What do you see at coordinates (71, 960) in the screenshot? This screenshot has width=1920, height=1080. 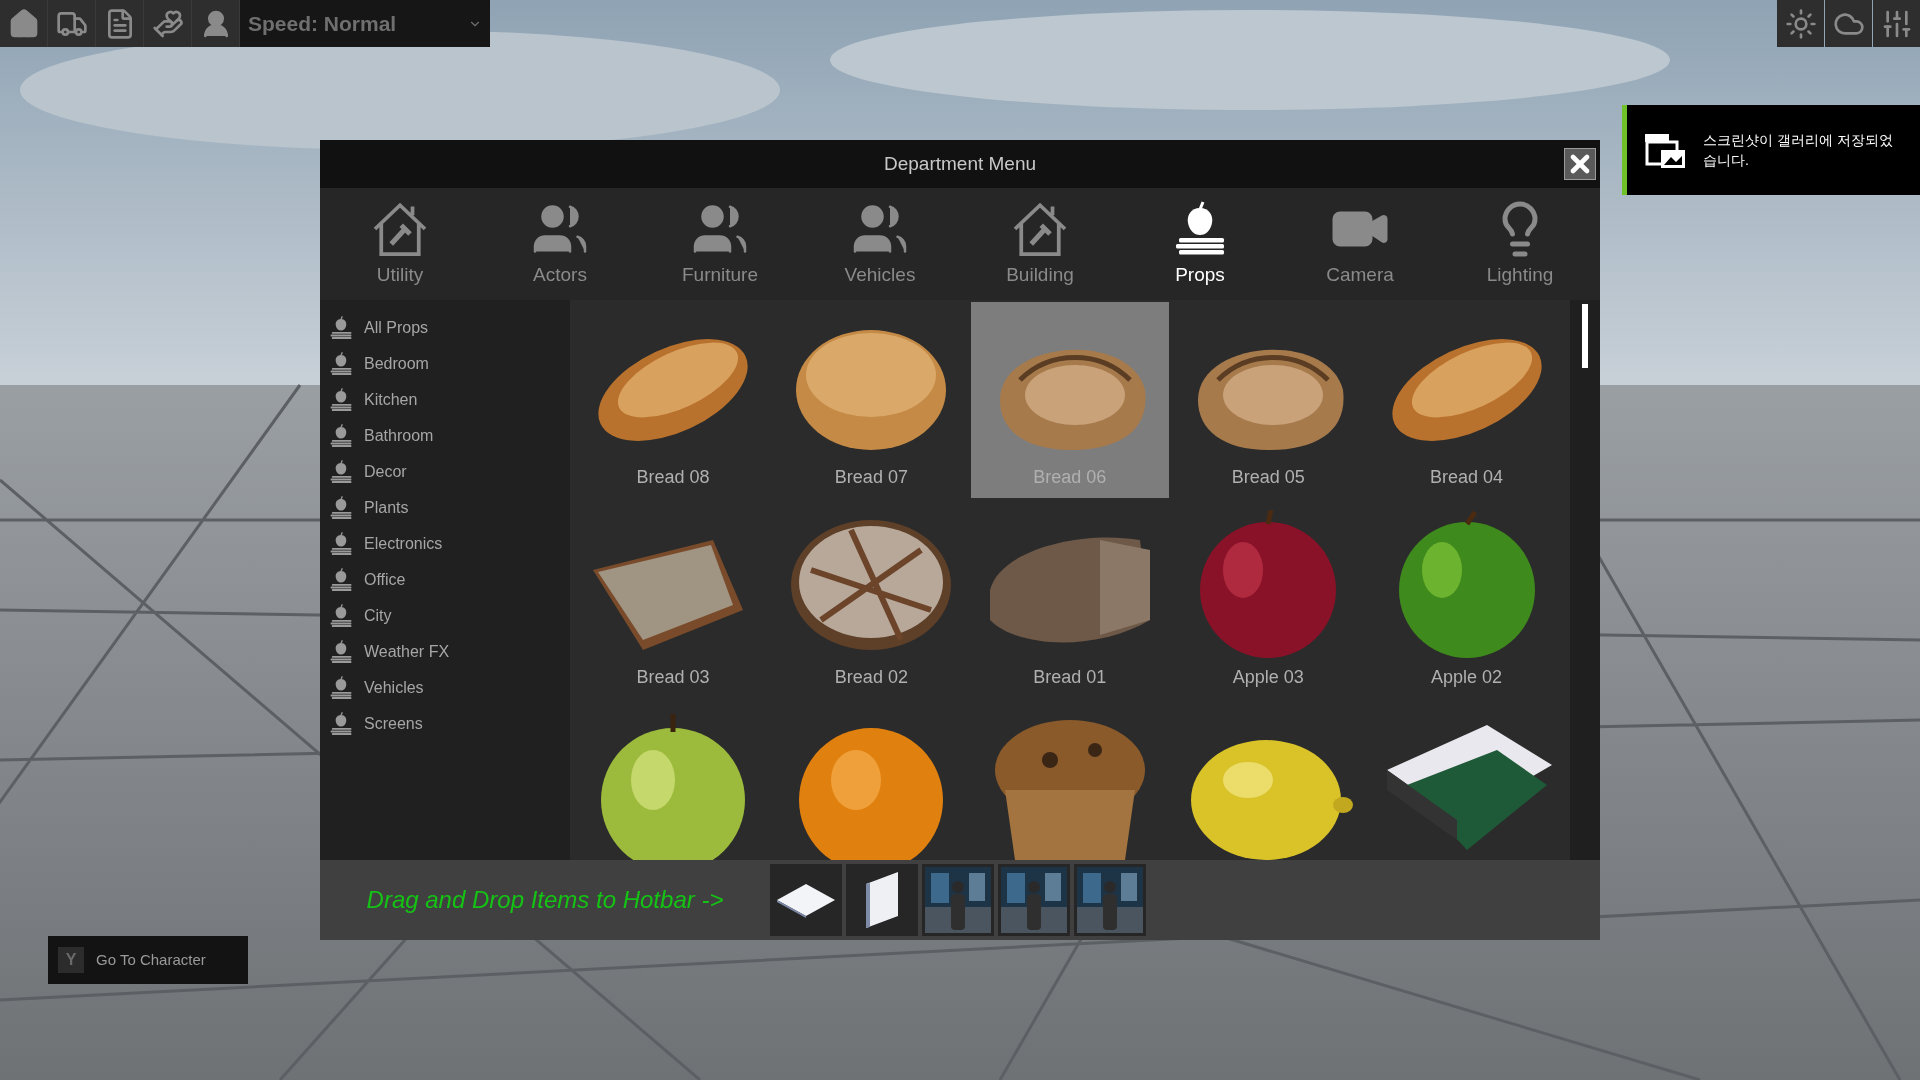 I see `key-cap: Y` at bounding box center [71, 960].